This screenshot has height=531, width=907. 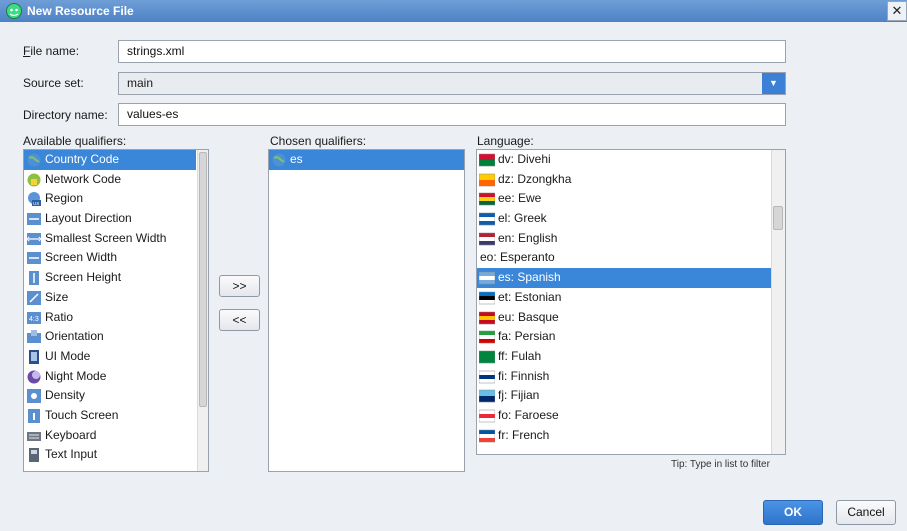 I want to click on language-item: et: Estonian, so click(x=624, y=298).